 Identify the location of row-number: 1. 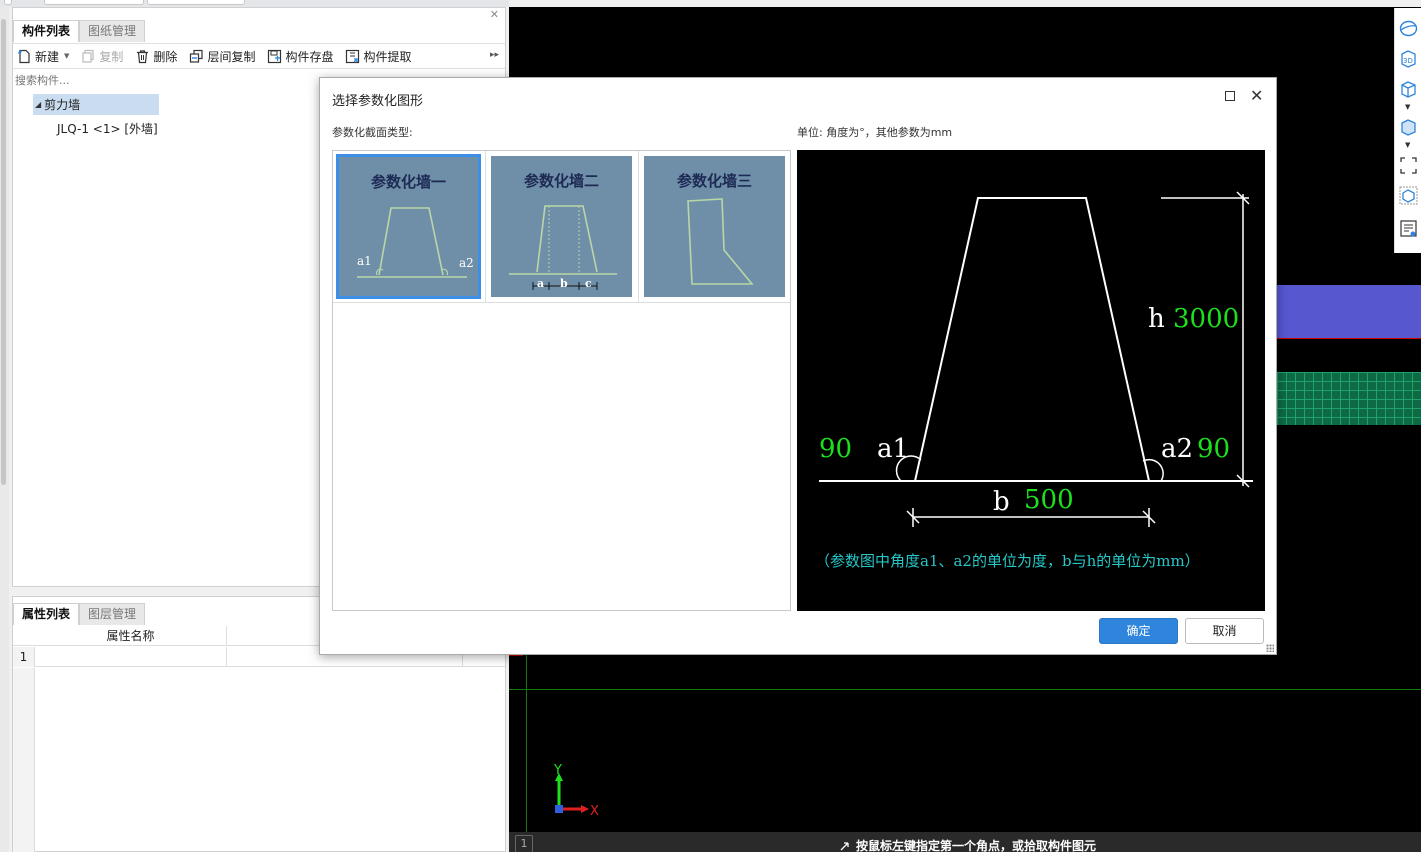
(24, 657).